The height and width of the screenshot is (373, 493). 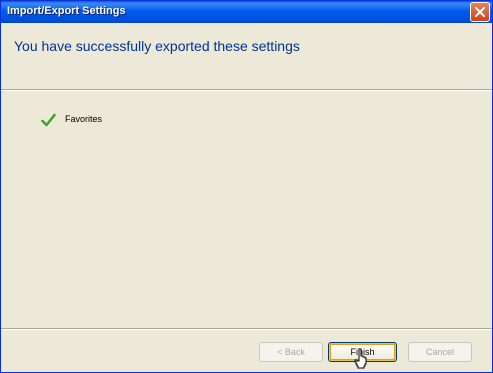 I want to click on close-button, so click(x=480, y=12).